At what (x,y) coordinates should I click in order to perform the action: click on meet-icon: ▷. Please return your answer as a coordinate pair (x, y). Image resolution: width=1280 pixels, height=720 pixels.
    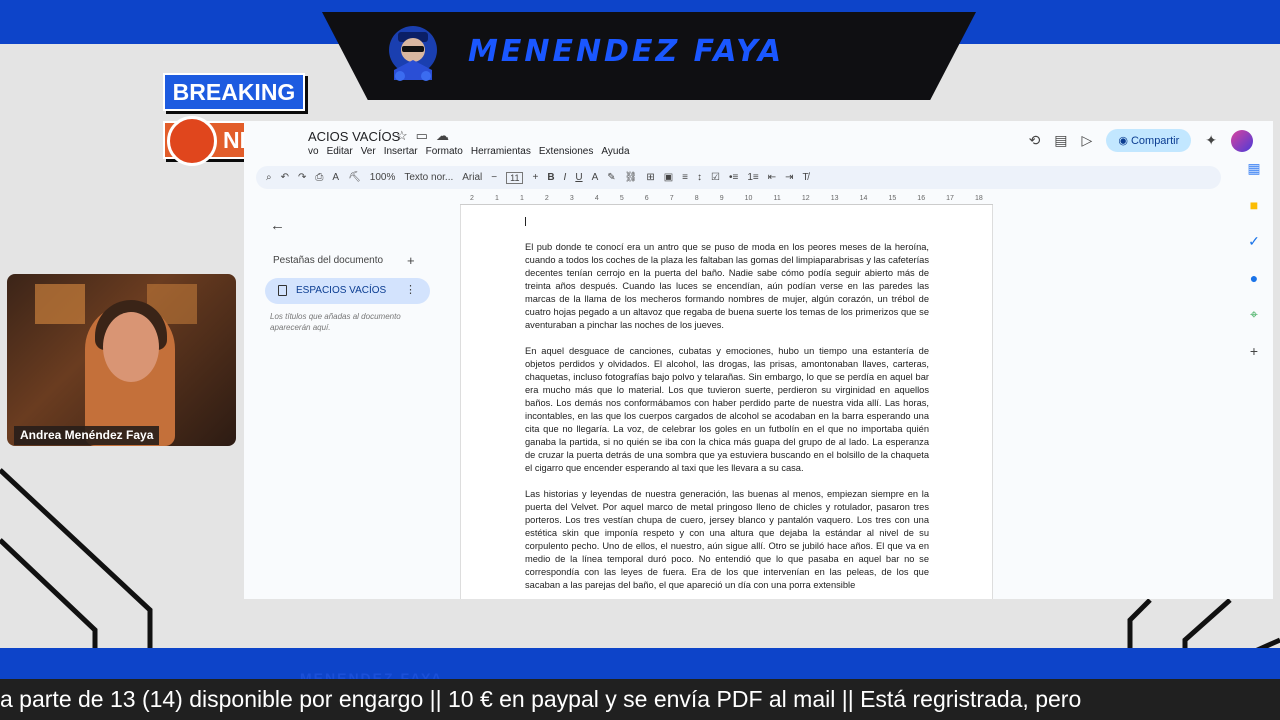
    Looking at the image, I should click on (1087, 140).